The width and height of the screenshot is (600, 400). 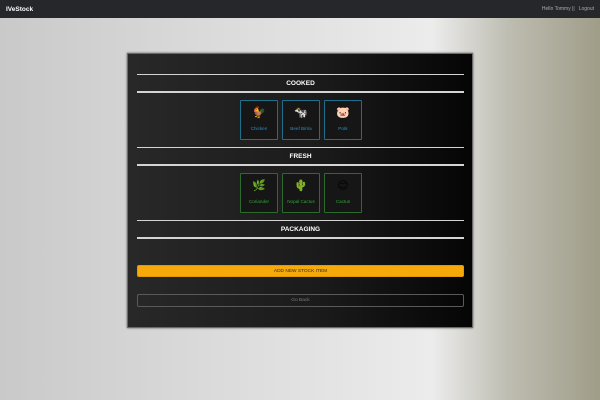 I want to click on add-stock-item-button: ADD NEW STOCK ITEM, so click(x=300, y=271).